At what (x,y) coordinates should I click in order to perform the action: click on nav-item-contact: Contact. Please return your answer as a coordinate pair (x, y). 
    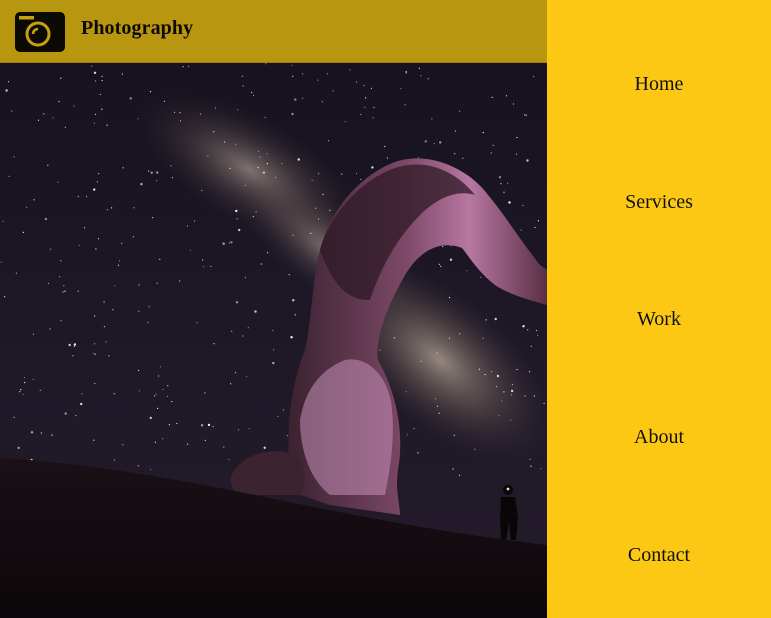
    Looking at the image, I should click on (659, 555).